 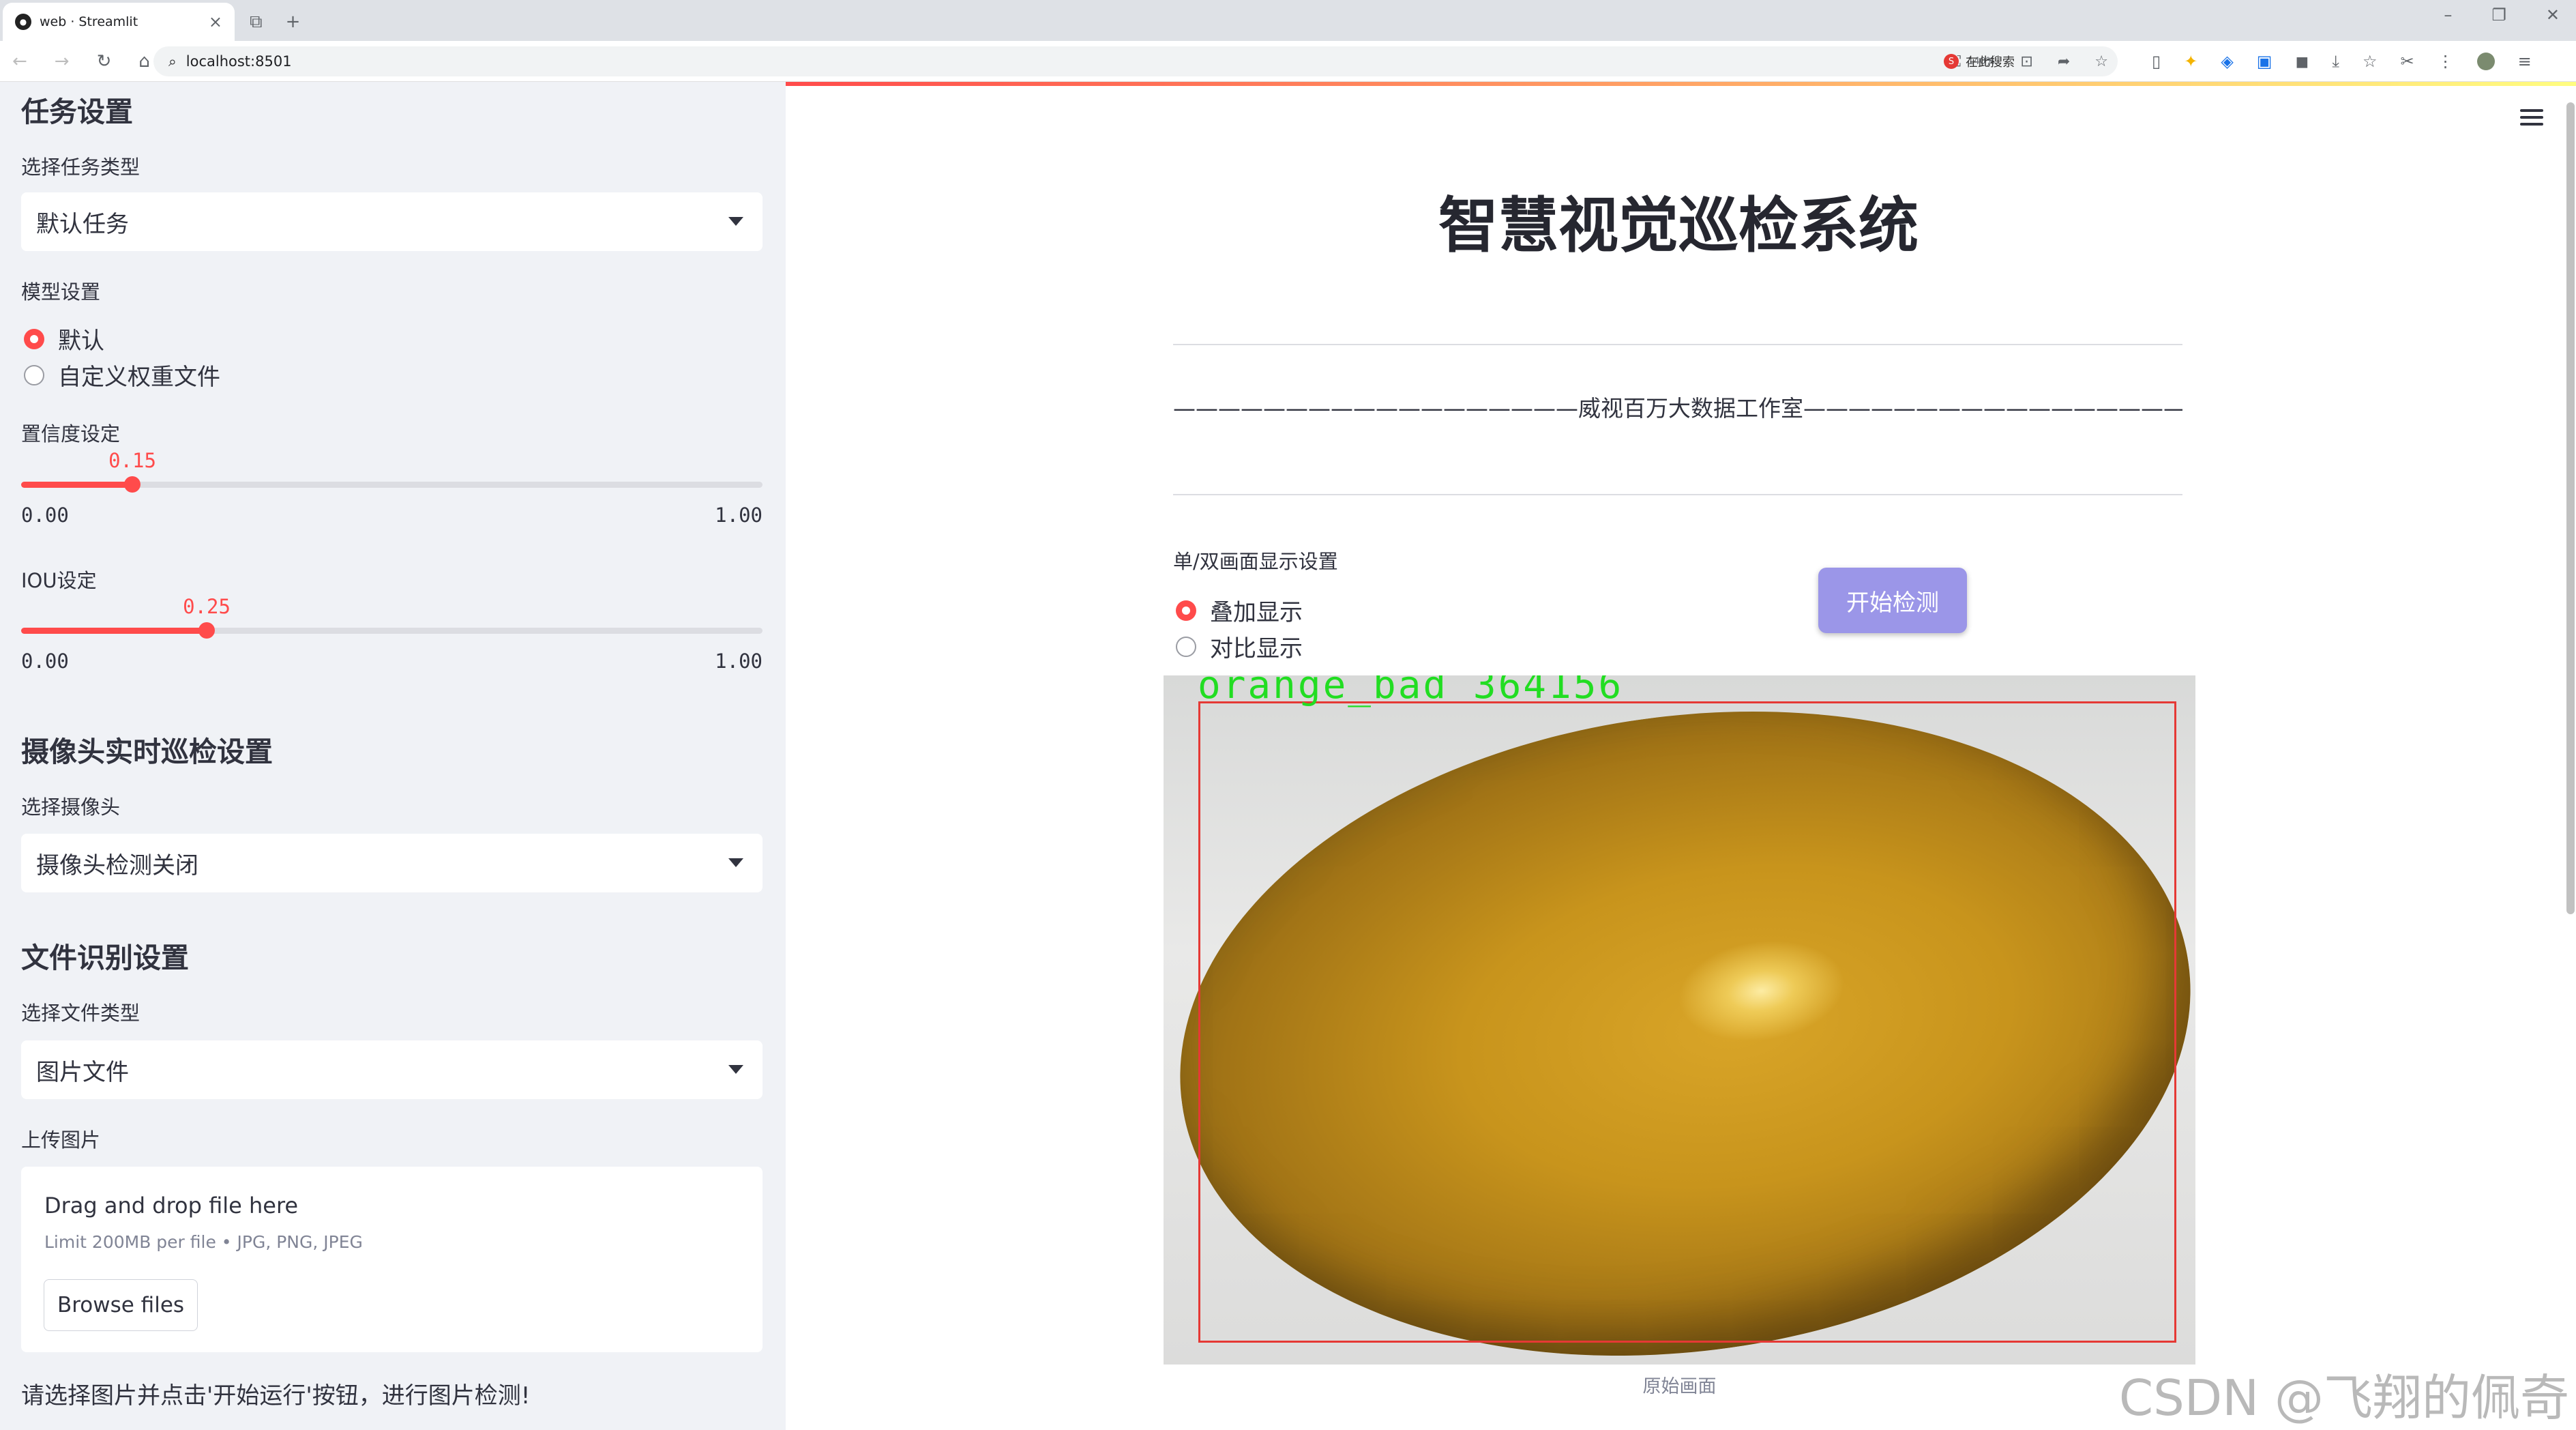 I want to click on display-mode-label: 单/双画面显示设置, so click(x=1255, y=562).